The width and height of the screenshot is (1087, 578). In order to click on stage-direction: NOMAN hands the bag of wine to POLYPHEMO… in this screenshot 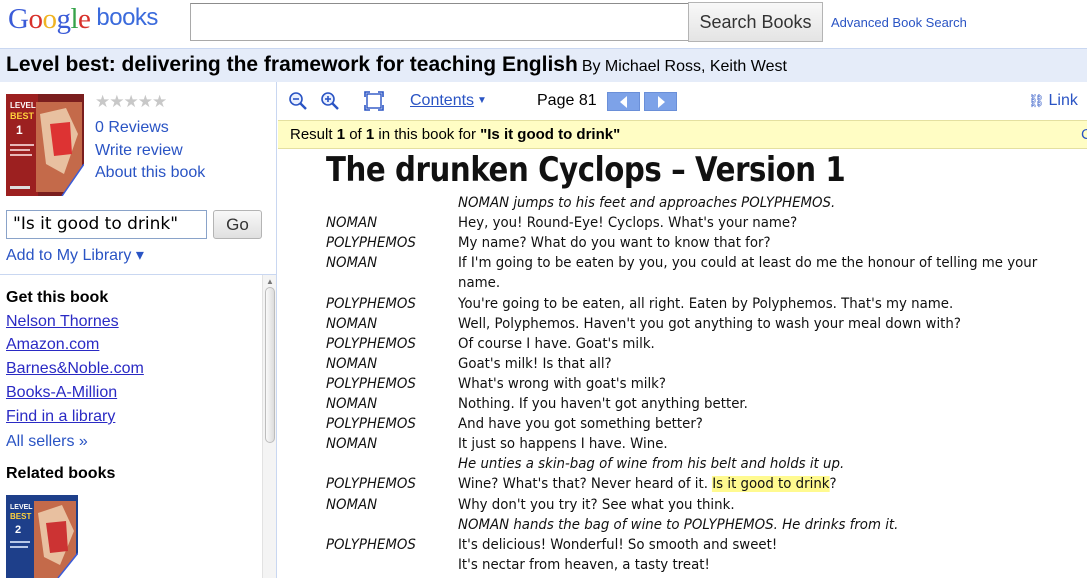, I will do `click(678, 524)`.